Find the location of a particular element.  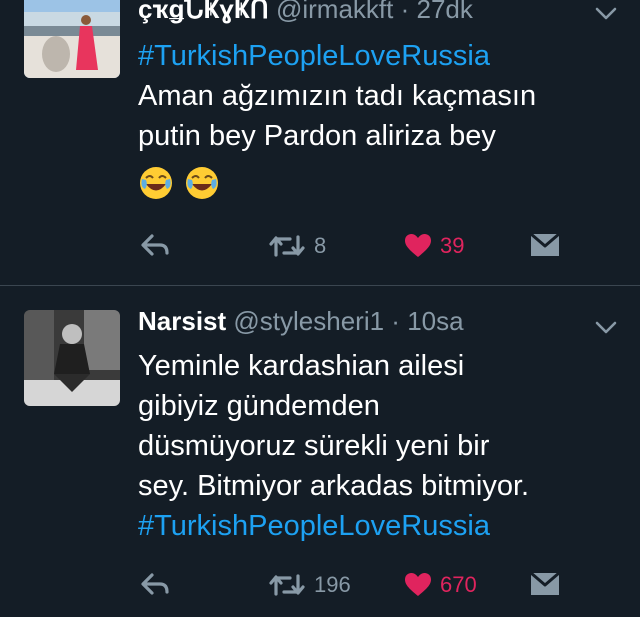

timestamp: 10sa is located at coordinates (435, 321).